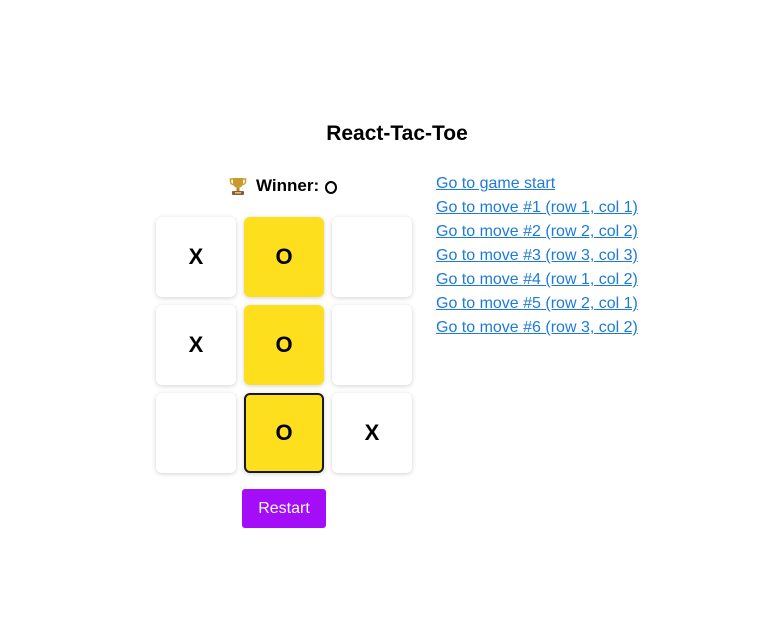  I want to click on history-item: Go to move #2 (row 2, col 2), so click(537, 234).